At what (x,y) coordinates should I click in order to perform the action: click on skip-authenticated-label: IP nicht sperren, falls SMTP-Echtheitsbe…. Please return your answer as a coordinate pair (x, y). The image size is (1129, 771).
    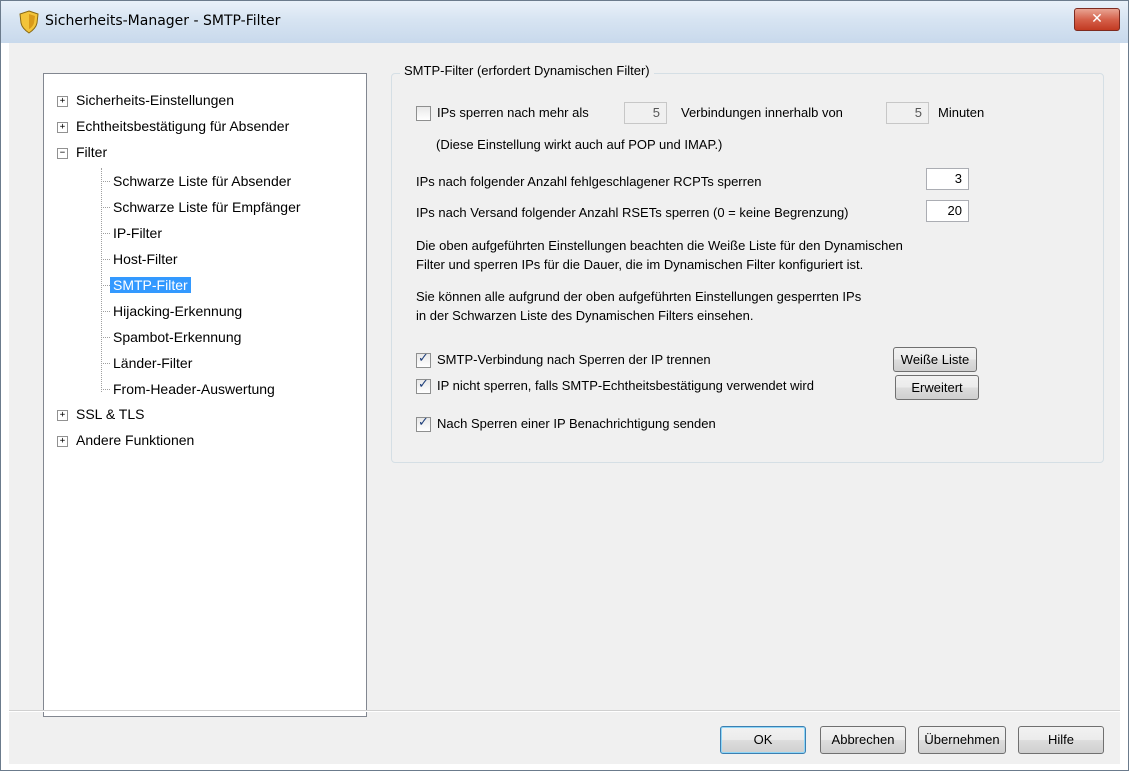
    Looking at the image, I should click on (625, 385).